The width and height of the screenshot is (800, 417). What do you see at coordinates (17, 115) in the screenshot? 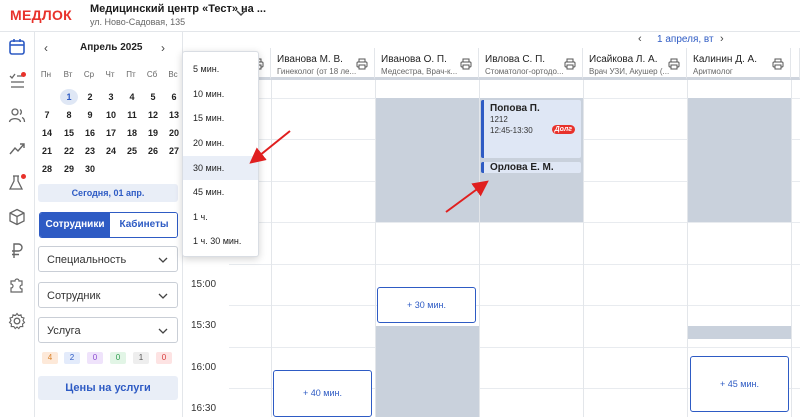
I see `users-icon` at bounding box center [17, 115].